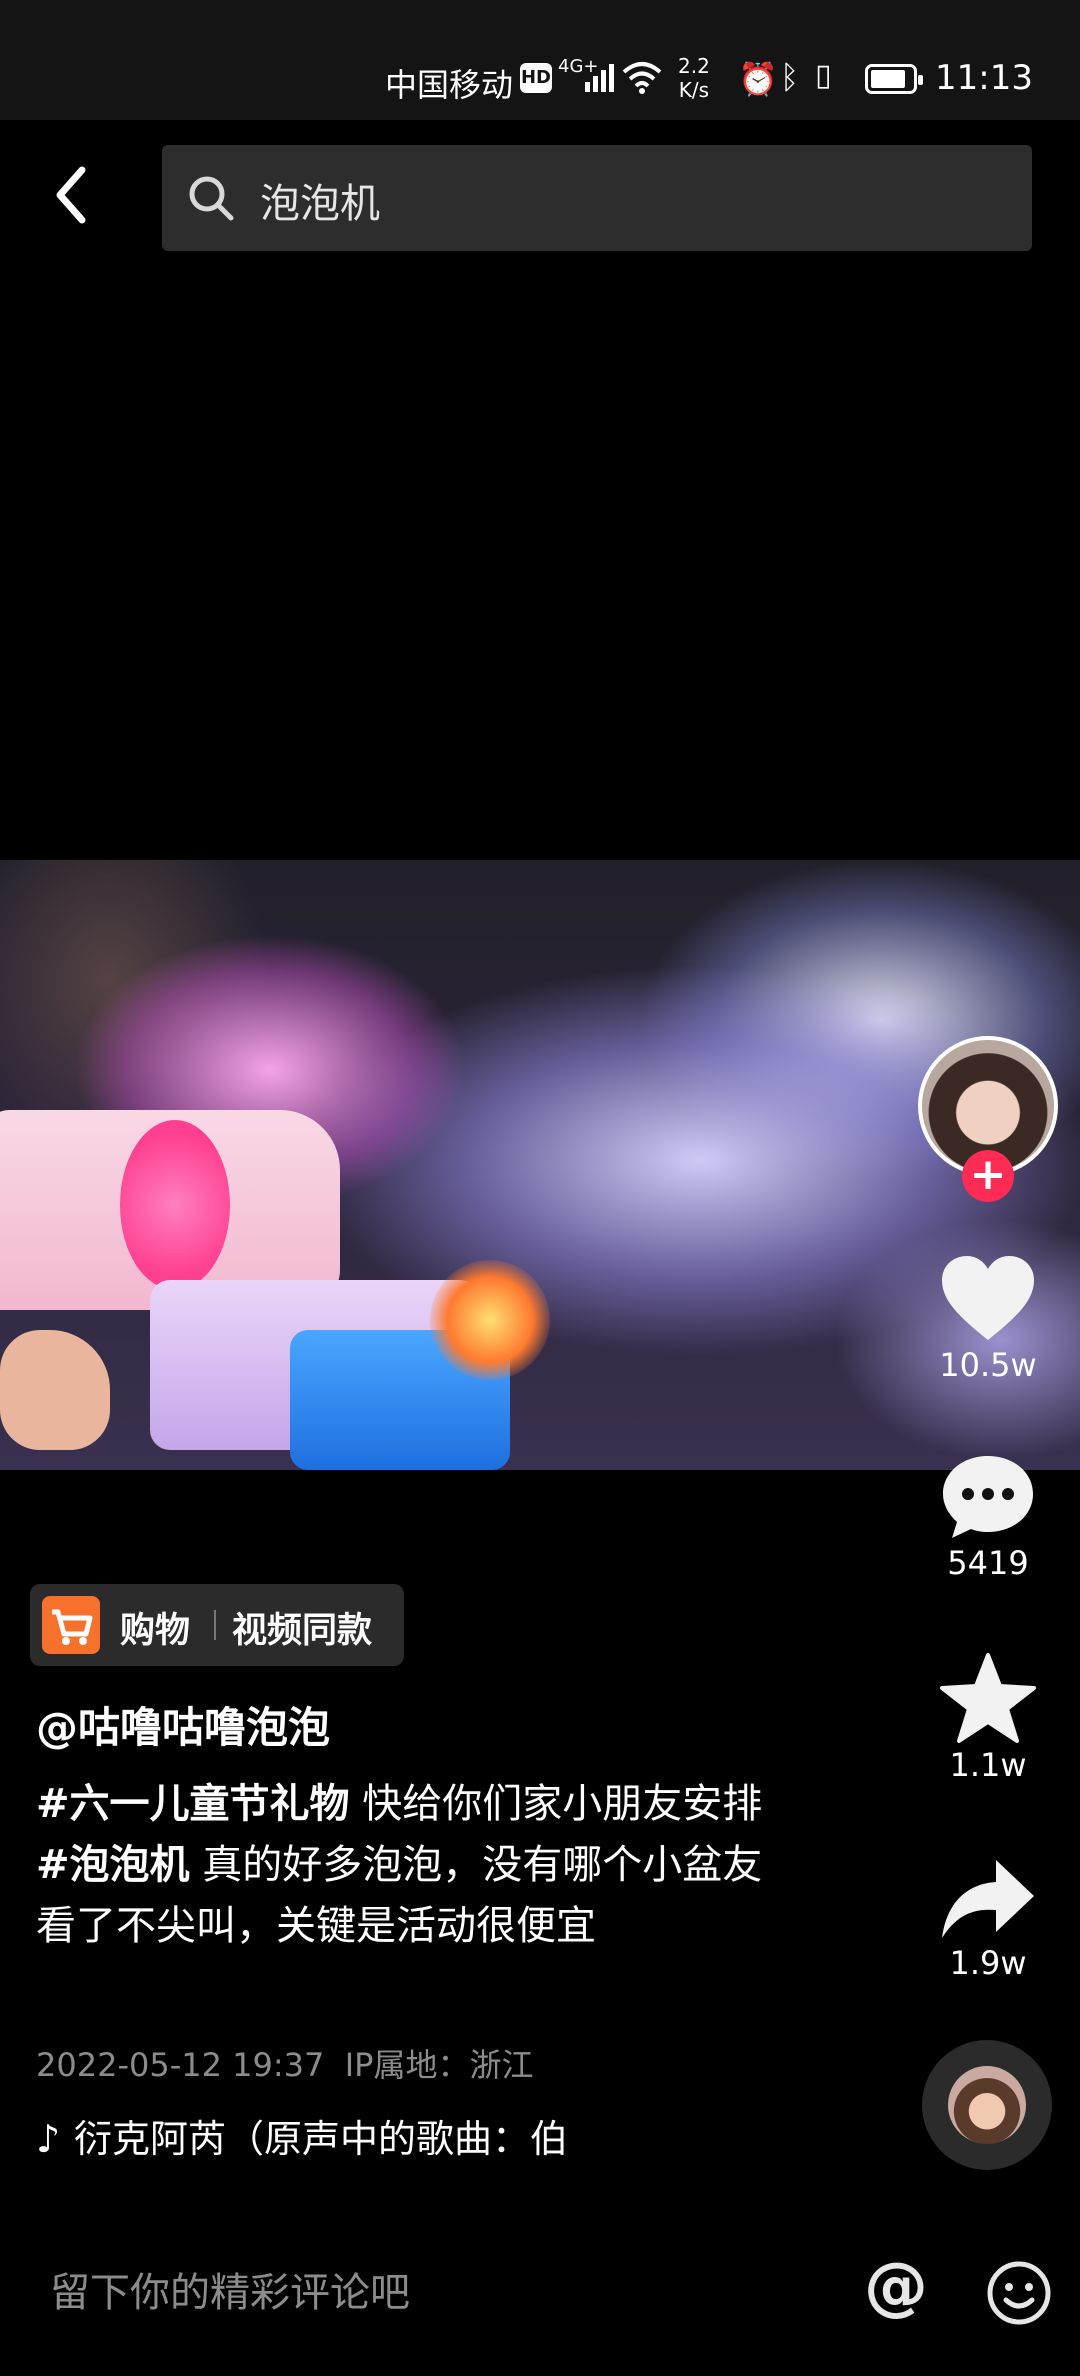 This screenshot has width=1080, height=2376. I want to click on music-cover, so click(987, 2105).